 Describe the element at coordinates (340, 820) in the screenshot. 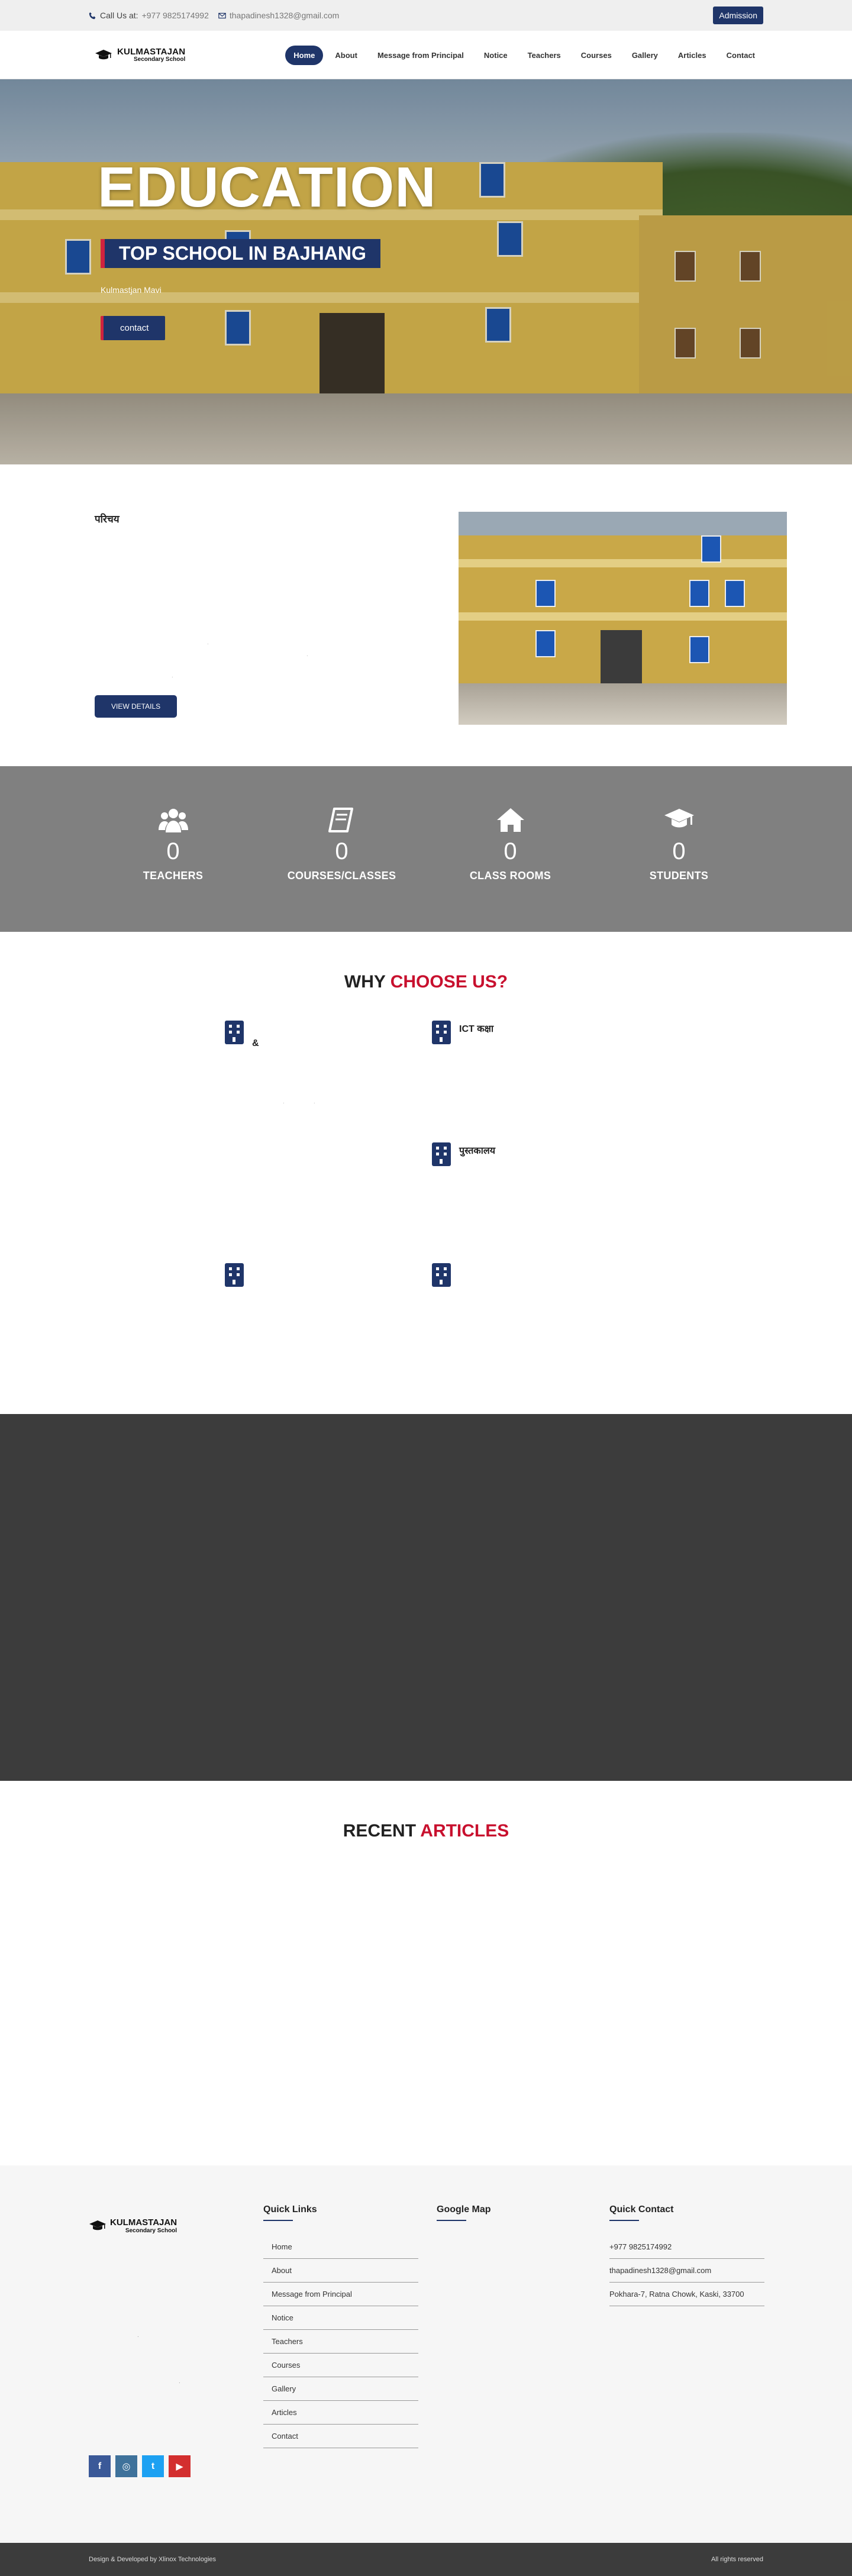

I see `book-icon` at that location.